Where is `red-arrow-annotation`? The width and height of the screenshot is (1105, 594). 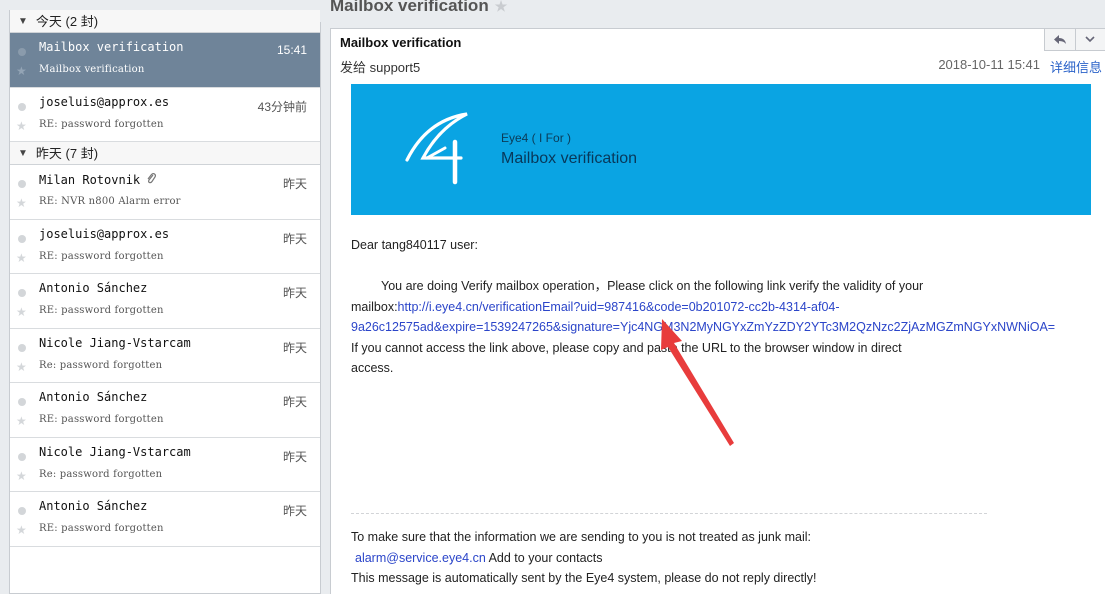 red-arrow-annotation is located at coordinates (695, 382).